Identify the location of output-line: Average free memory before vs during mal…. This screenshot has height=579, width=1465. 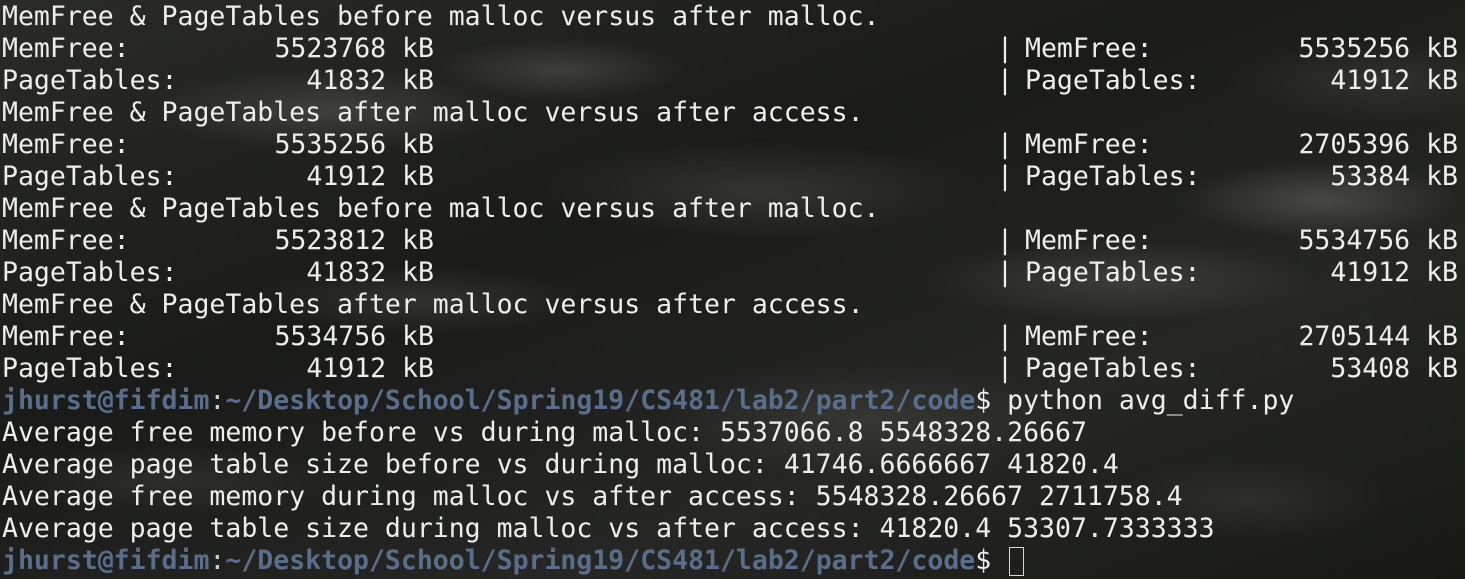
(544, 432).